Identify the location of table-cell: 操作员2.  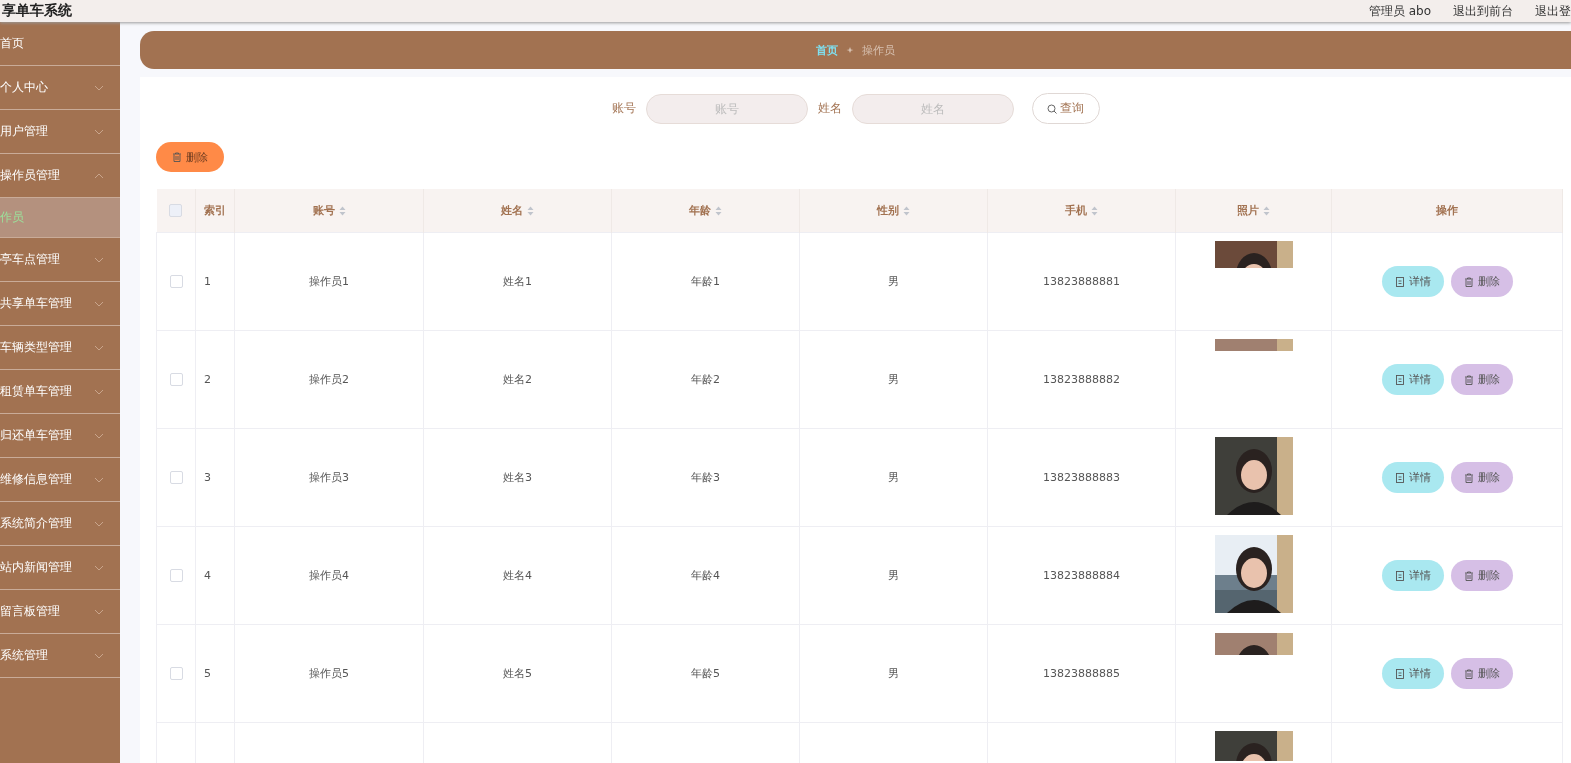
(329, 379).